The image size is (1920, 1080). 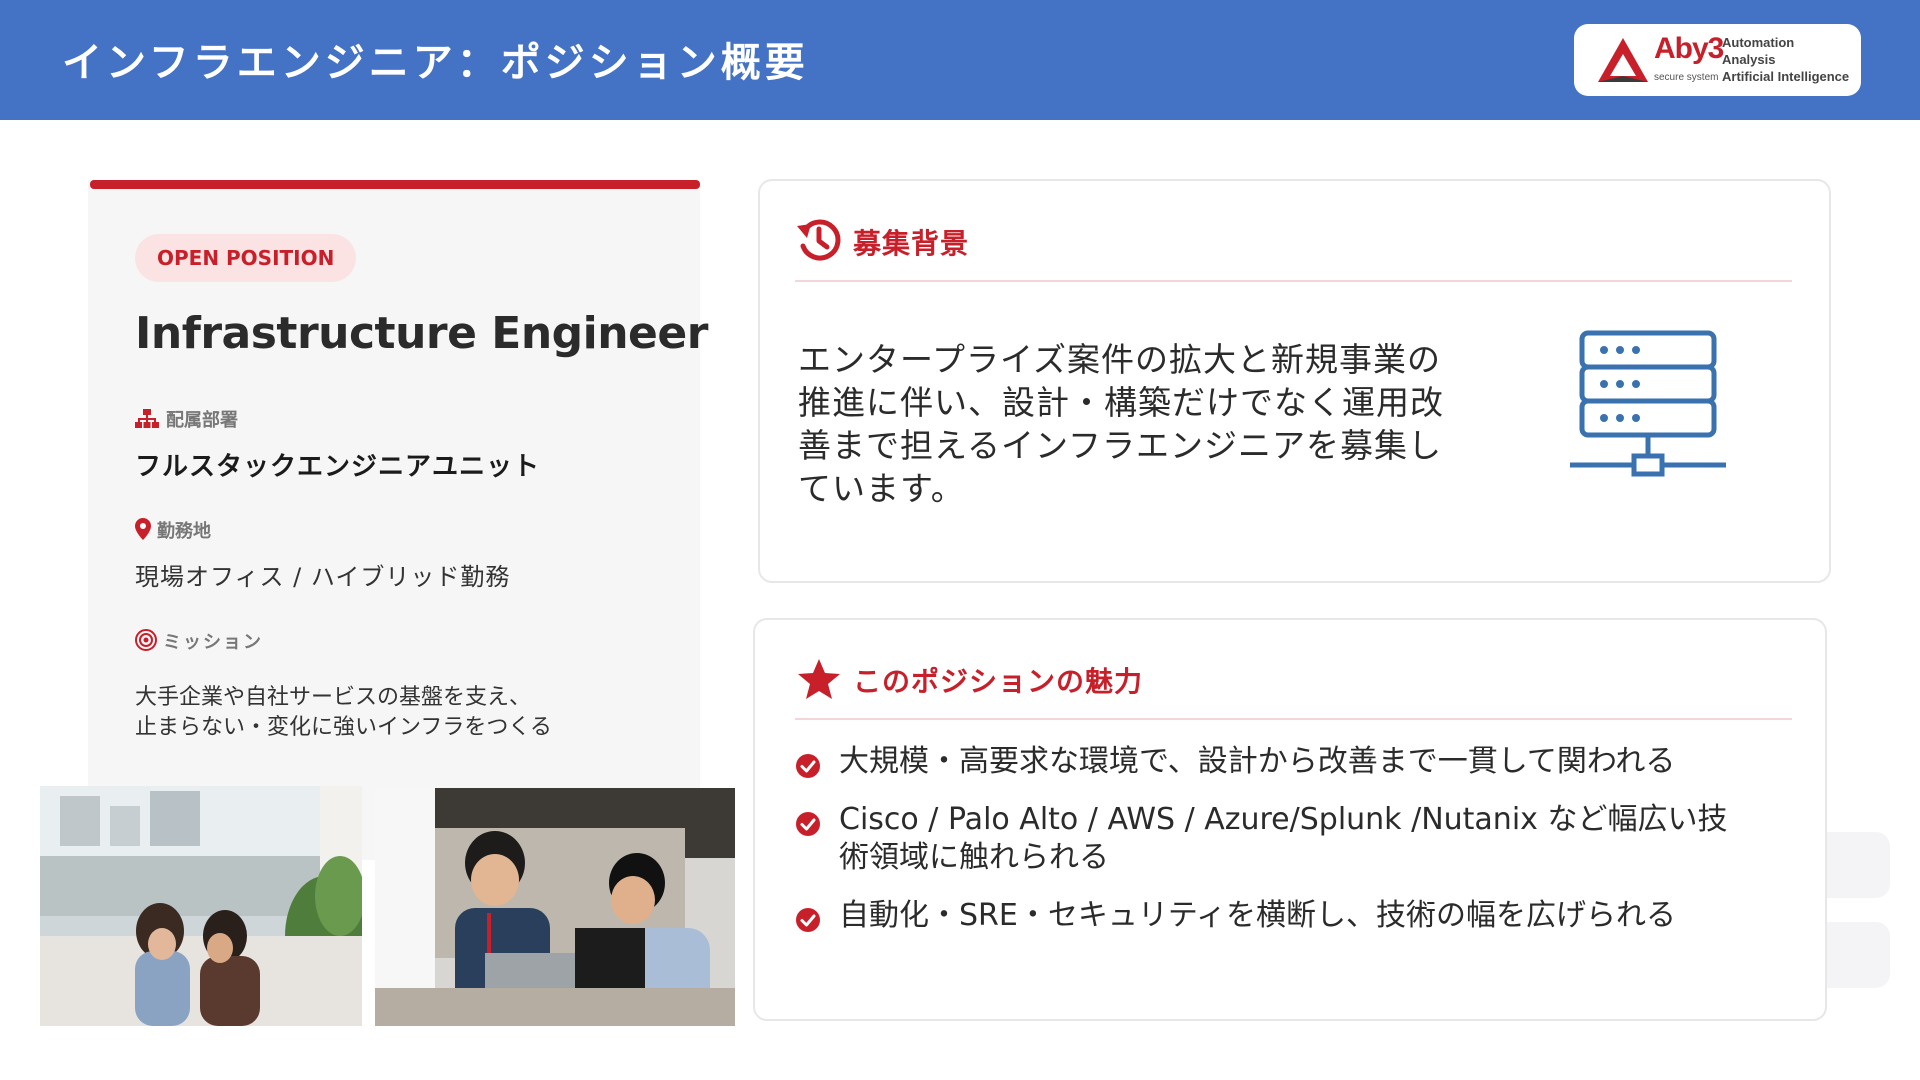 I want to click on appeal-item-line: 自動化・SRE・セキュリティを横断し、技術の幅を広げられる, so click(x=1258, y=915).